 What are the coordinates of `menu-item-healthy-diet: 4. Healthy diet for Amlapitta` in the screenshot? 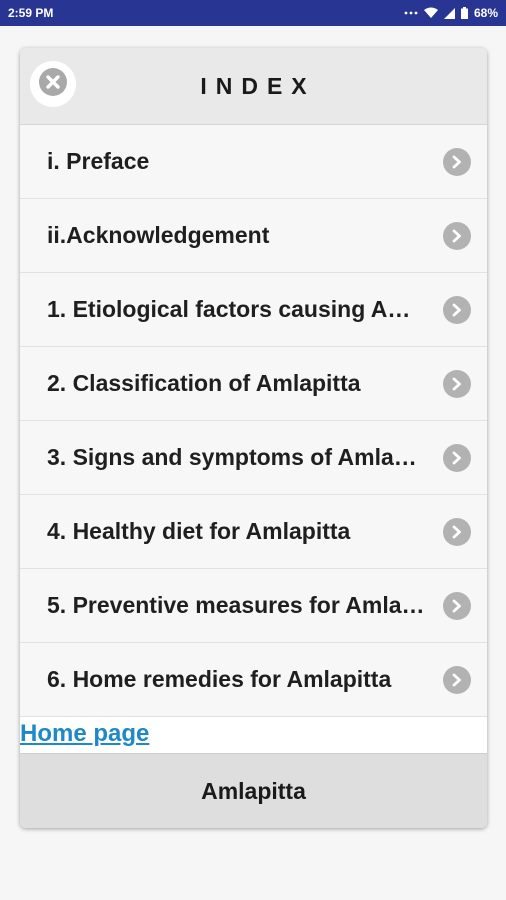 It's located at (253, 532).